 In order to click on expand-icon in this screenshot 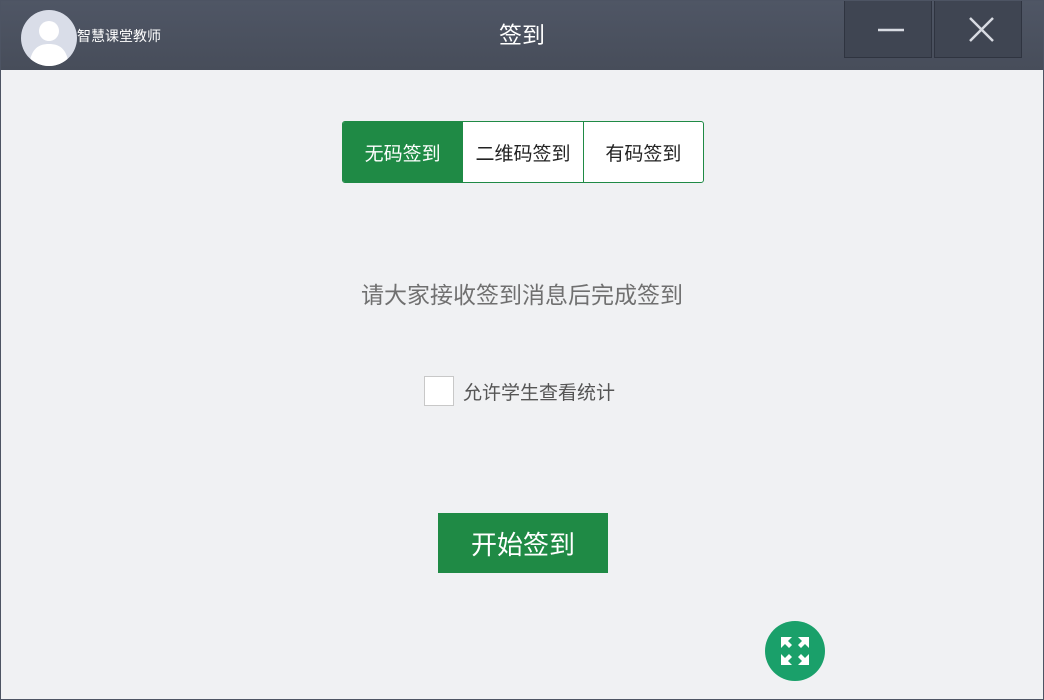, I will do `click(795, 651)`.